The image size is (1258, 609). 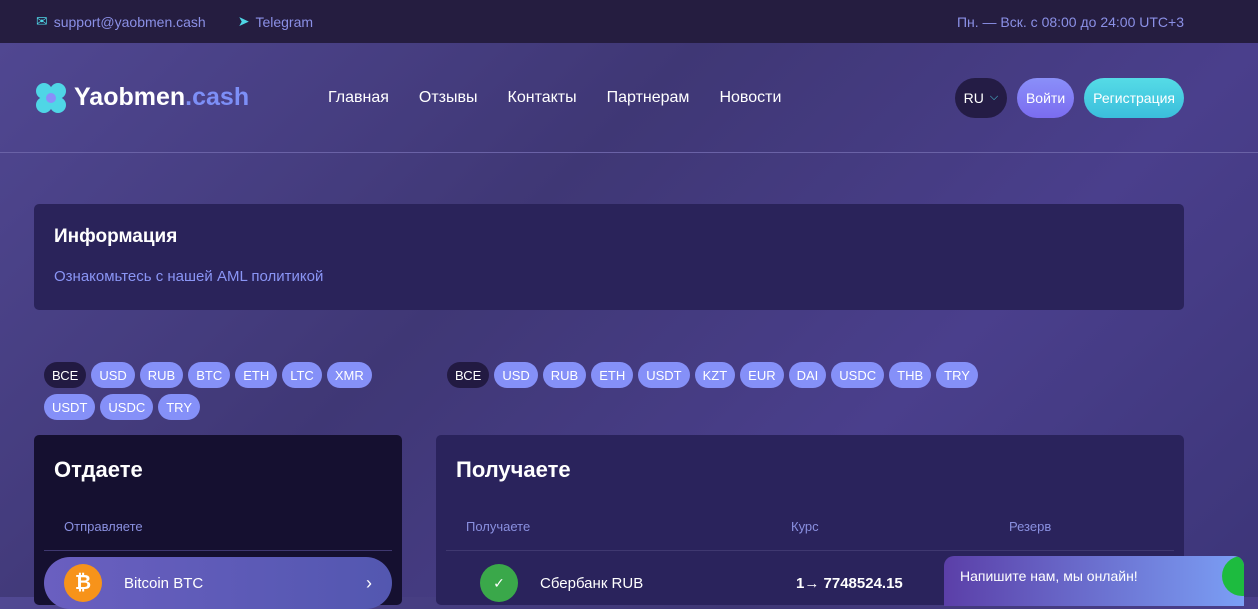 I want to click on rate-value: 1→ 7748524.15, so click(x=849, y=583).